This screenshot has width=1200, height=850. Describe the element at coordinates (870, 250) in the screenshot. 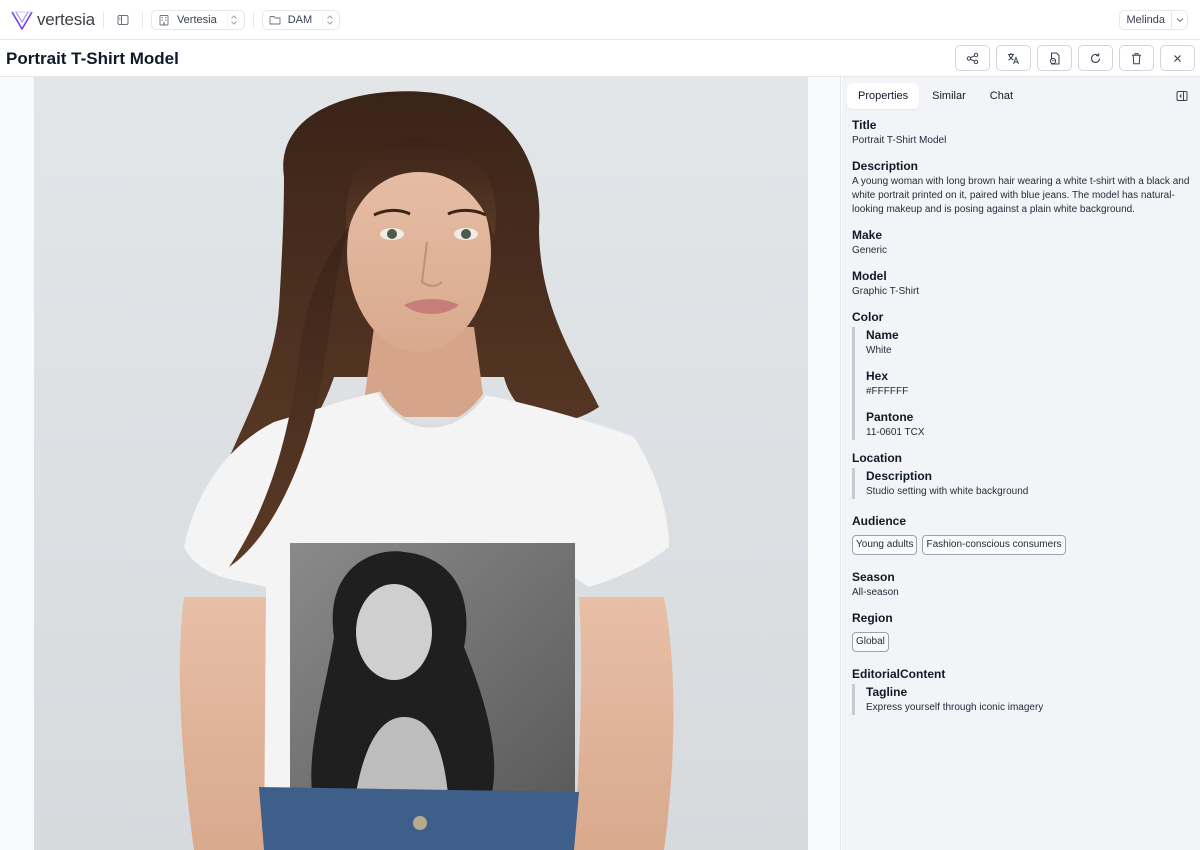

I see `property-value: Generic` at that location.